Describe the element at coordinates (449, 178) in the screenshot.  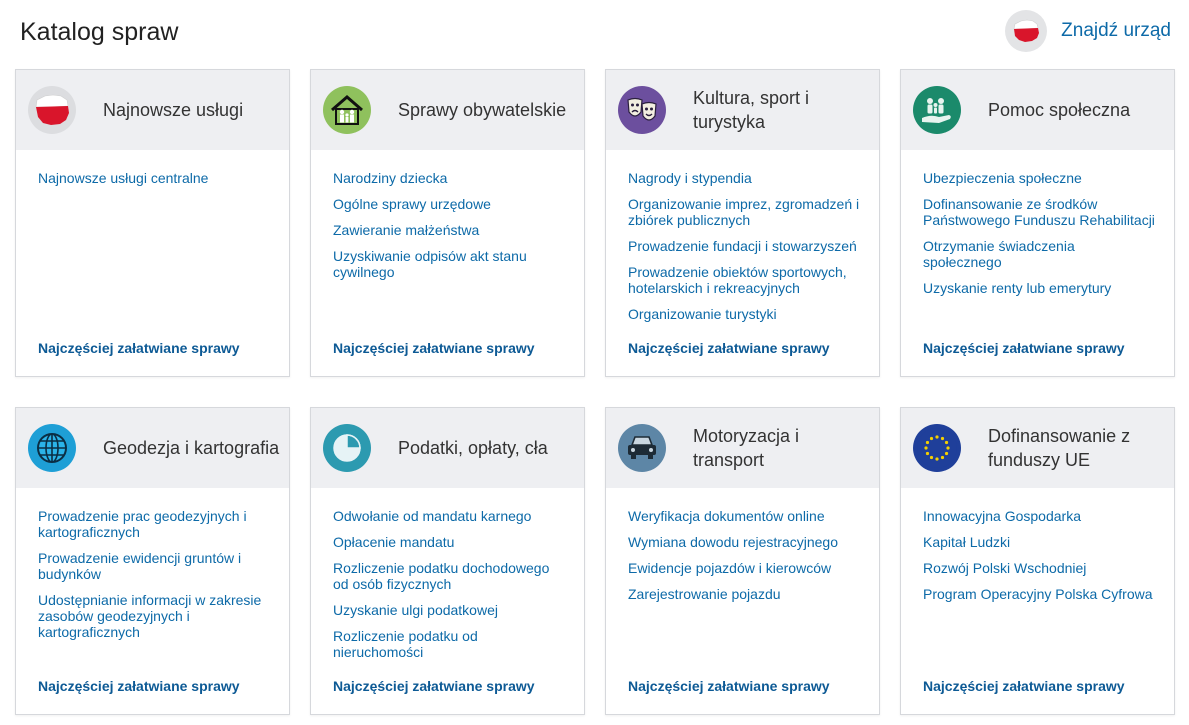
I see `card-link: Narodziny dziecka` at that location.